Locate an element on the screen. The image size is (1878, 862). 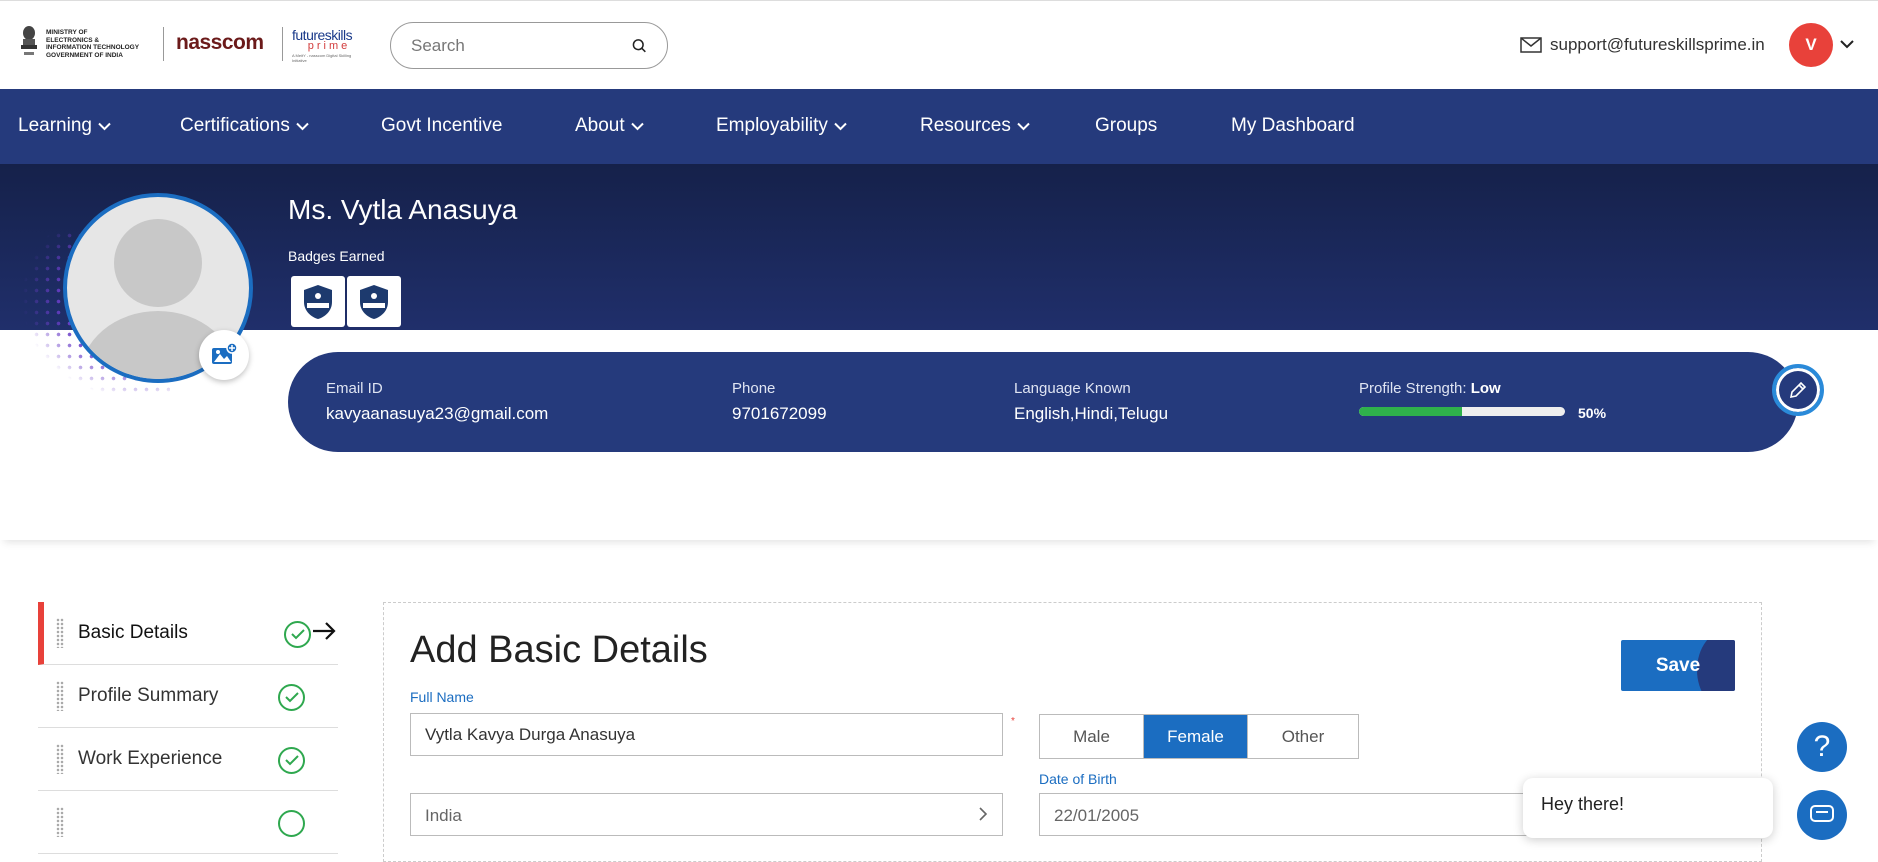
nav-govt-incentive: Govt Incentive is located at coordinates (441, 126).